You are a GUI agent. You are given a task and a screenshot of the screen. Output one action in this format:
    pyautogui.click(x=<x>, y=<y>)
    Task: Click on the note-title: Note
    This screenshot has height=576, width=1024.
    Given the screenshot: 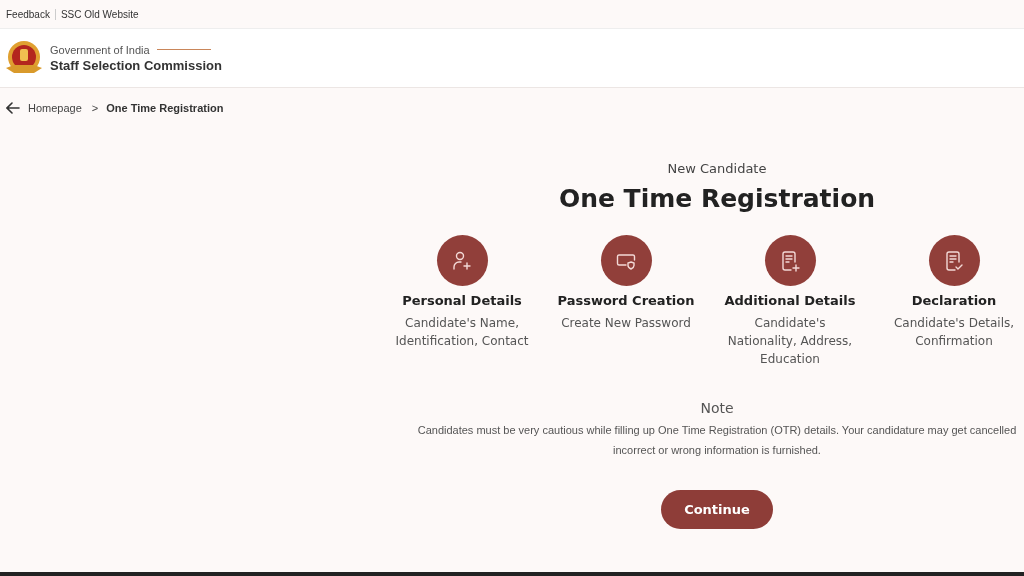 What is the action you would take?
    pyautogui.click(x=717, y=408)
    